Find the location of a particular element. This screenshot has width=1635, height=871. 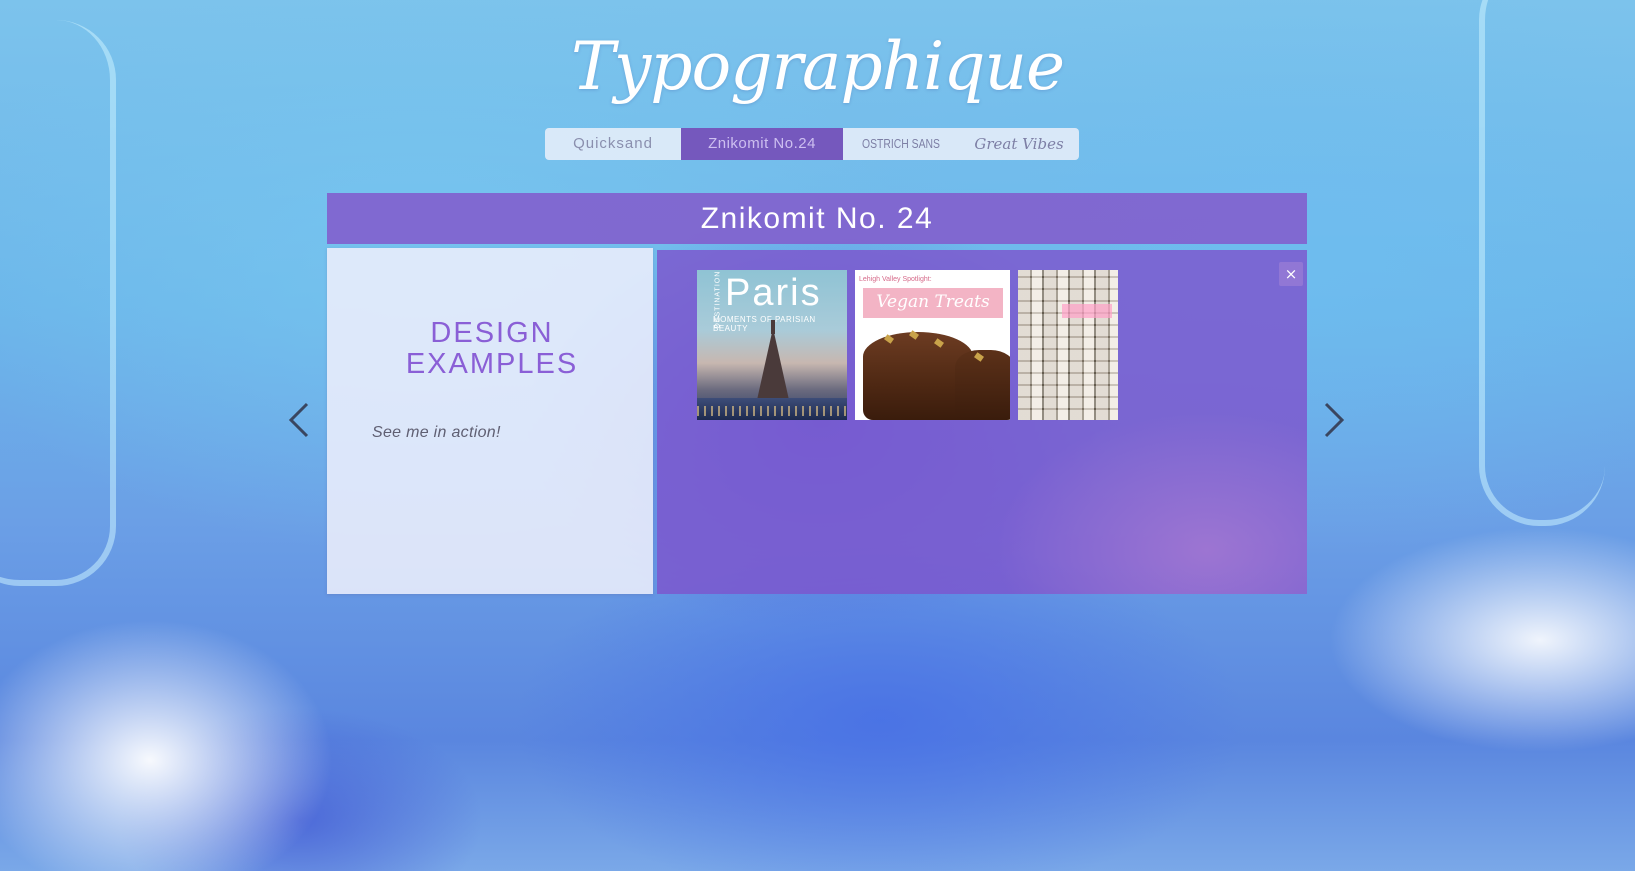

eiffel-tower-image is located at coordinates (773, 364).